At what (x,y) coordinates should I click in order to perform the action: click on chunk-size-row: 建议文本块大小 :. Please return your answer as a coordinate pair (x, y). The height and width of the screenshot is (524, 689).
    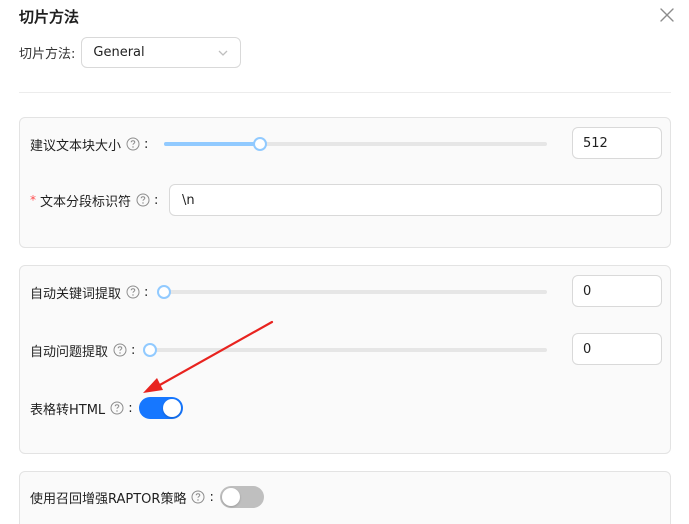
    Looking at the image, I should click on (89, 144).